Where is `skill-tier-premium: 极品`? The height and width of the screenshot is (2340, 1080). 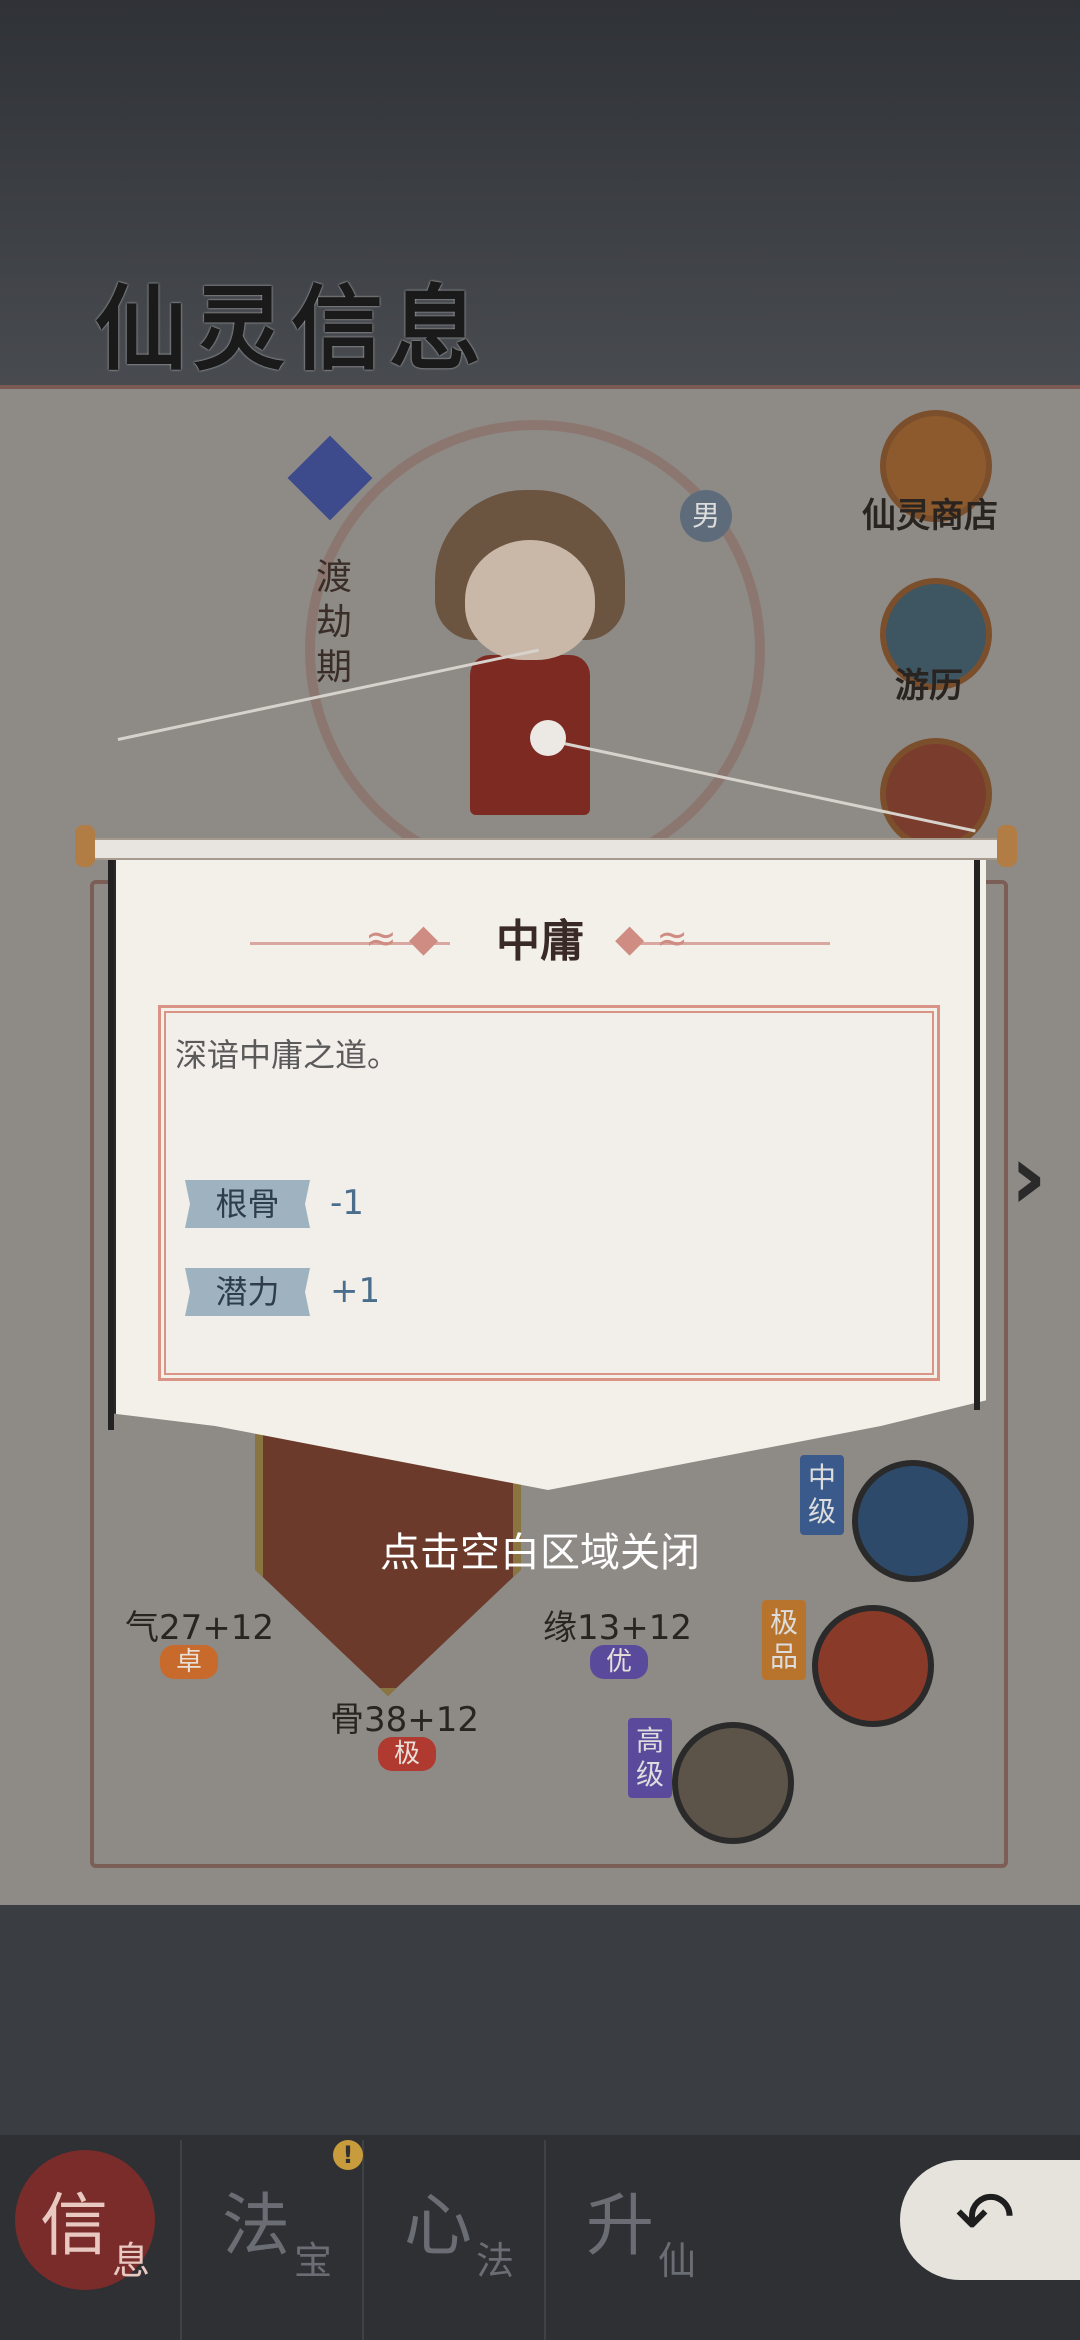
skill-tier-premium: 极品 is located at coordinates (784, 1640).